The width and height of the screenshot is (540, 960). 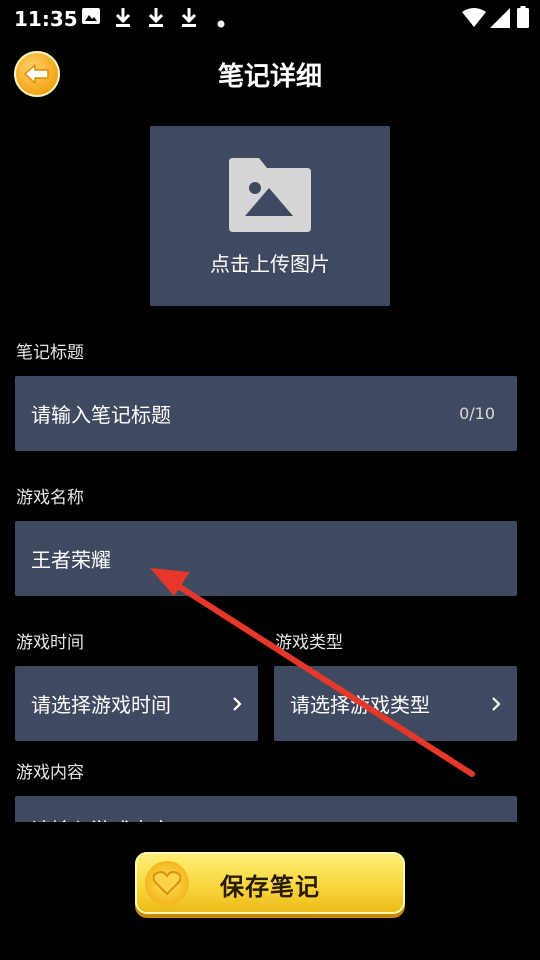 What do you see at coordinates (270, 18) in the screenshot?
I see `status-bar: 11:35` at bounding box center [270, 18].